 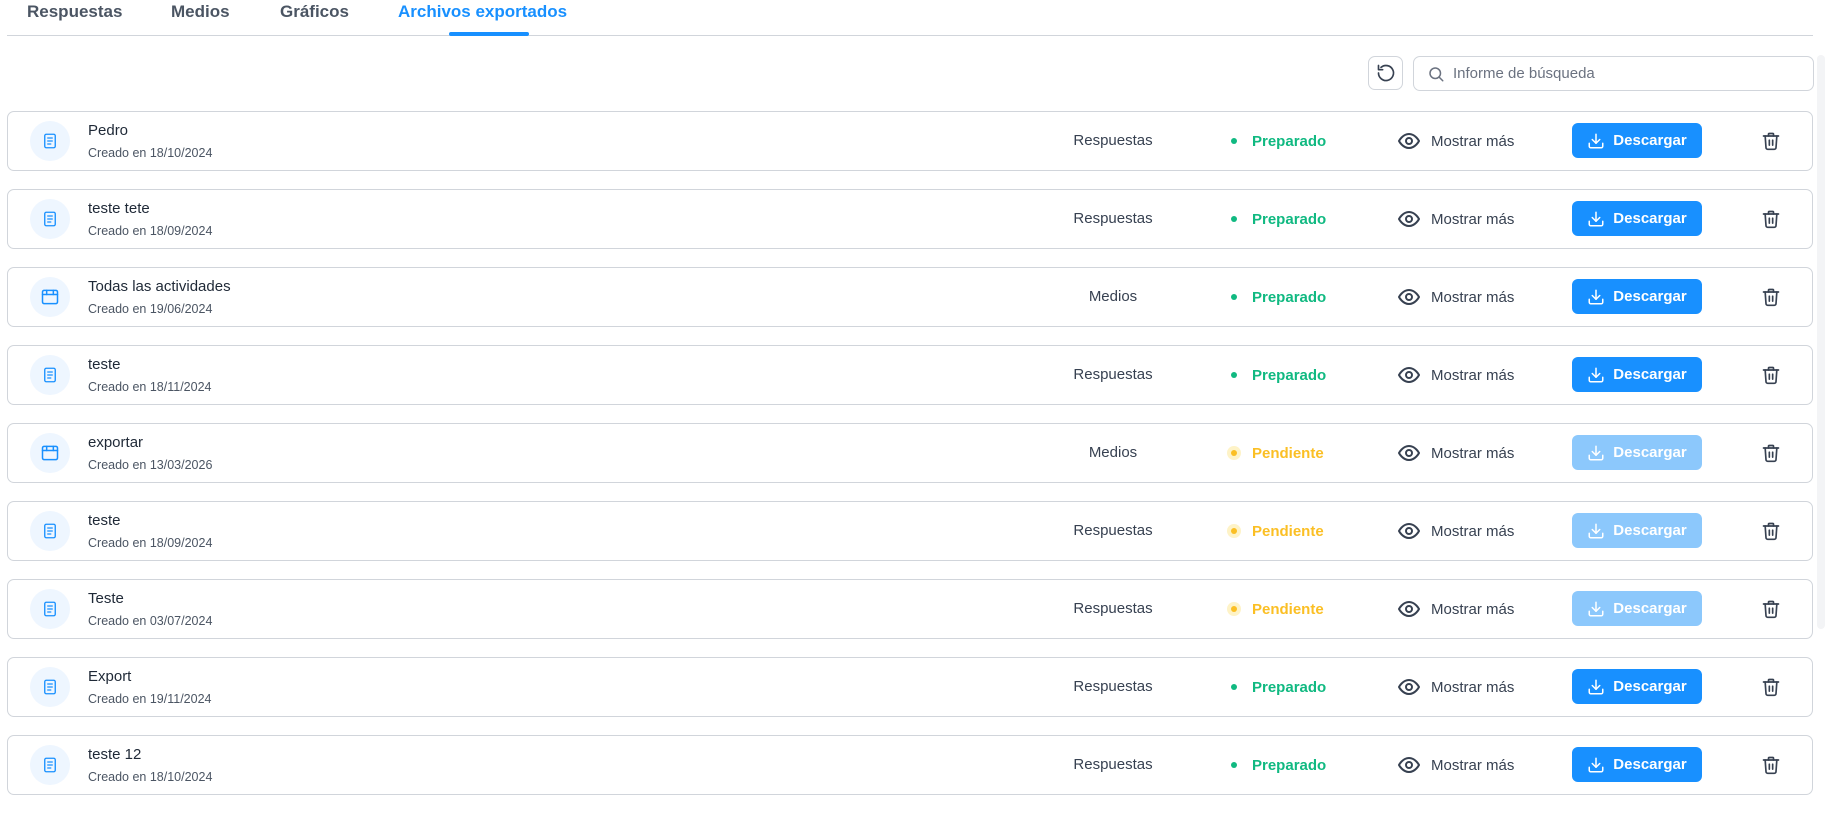 What do you see at coordinates (116, 442) in the screenshot?
I see `export-name: exportar` at bounding box center [116, 442].